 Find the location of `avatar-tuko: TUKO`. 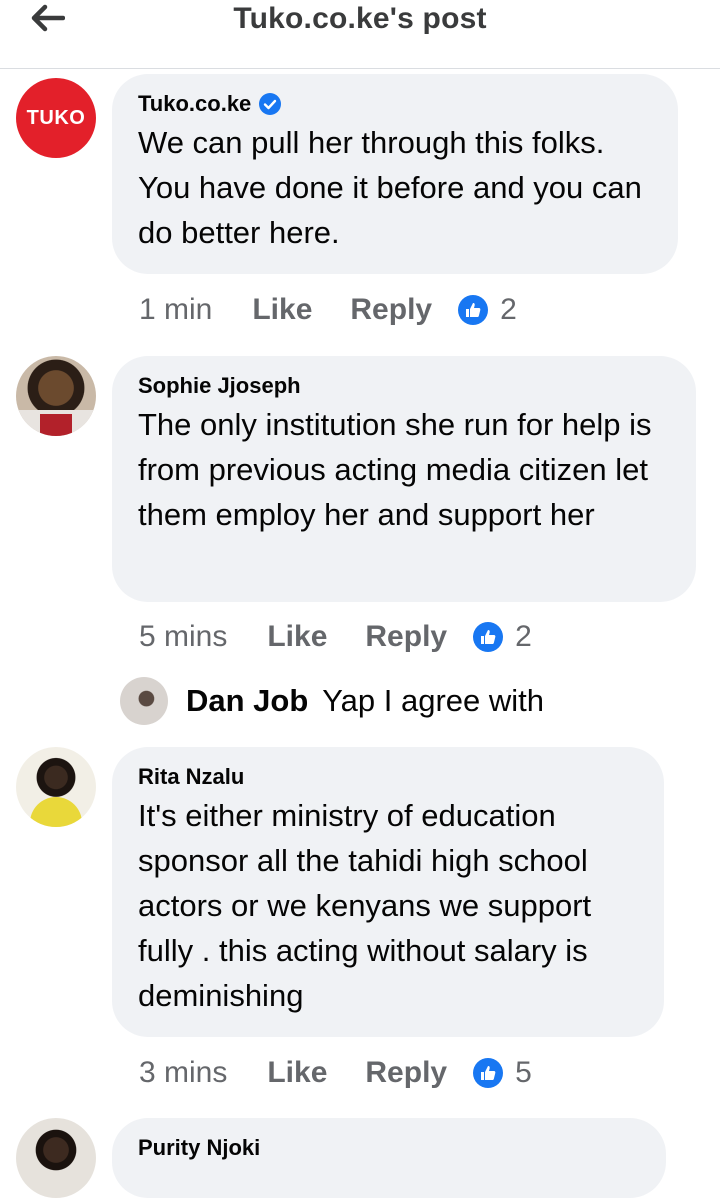

avatar-tuko: TUKO is located at coordinates (56, 118).